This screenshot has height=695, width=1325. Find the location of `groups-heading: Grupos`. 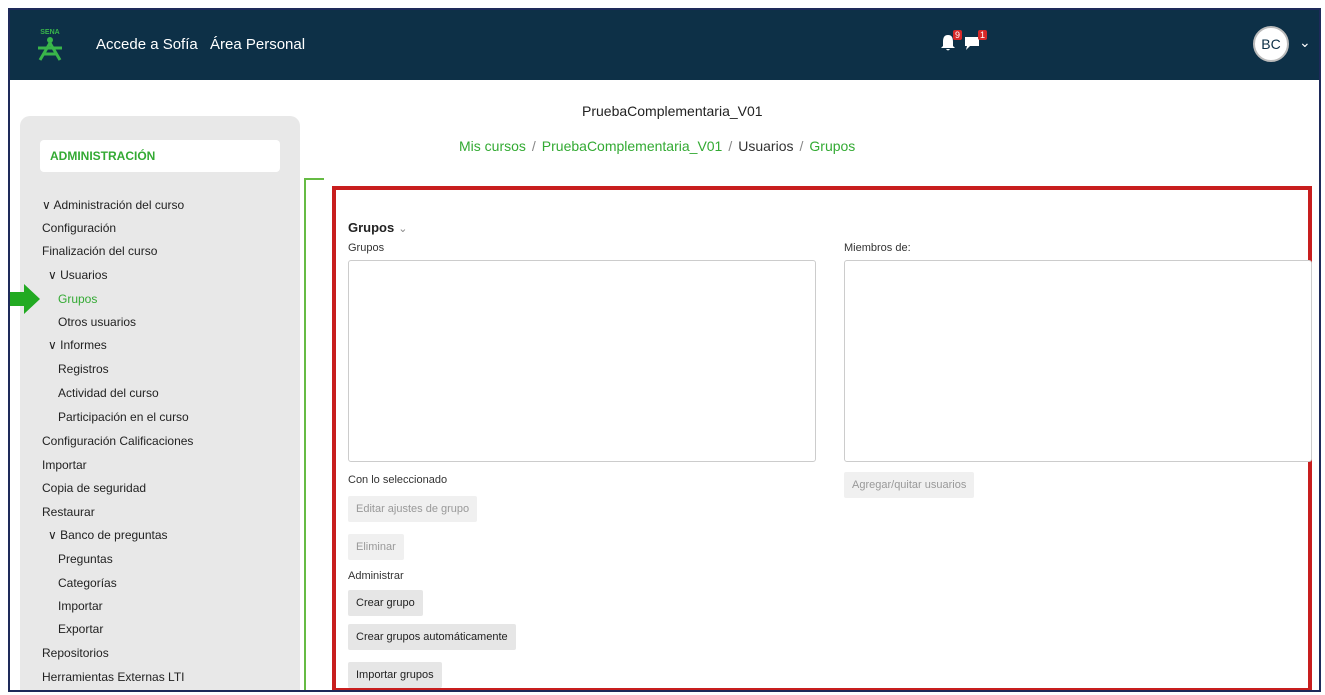

groups-heading: Grupos is located at coordinates (371, 227).